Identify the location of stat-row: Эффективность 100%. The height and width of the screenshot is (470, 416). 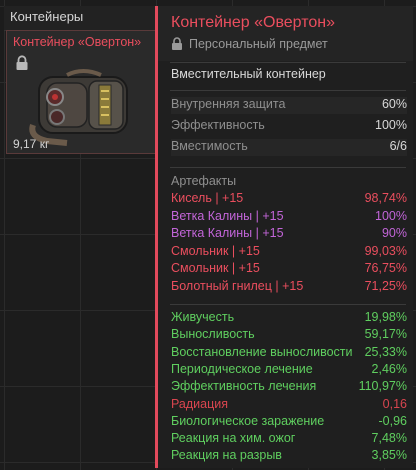
(289, 126).